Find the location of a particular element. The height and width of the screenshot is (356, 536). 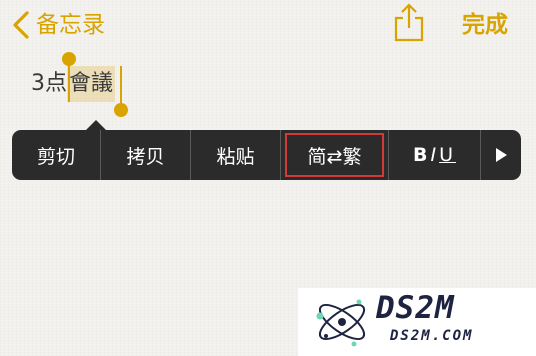

italic-label: I is located at coordinates (435, 155).